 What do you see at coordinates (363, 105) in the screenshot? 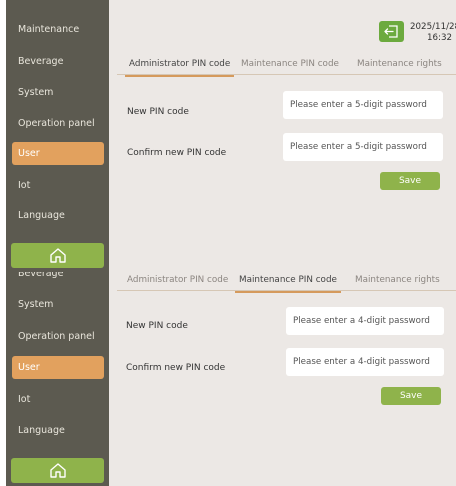
I see `new-pin-input: Please enter a 5-digit password` at bounding box center [363, 105].